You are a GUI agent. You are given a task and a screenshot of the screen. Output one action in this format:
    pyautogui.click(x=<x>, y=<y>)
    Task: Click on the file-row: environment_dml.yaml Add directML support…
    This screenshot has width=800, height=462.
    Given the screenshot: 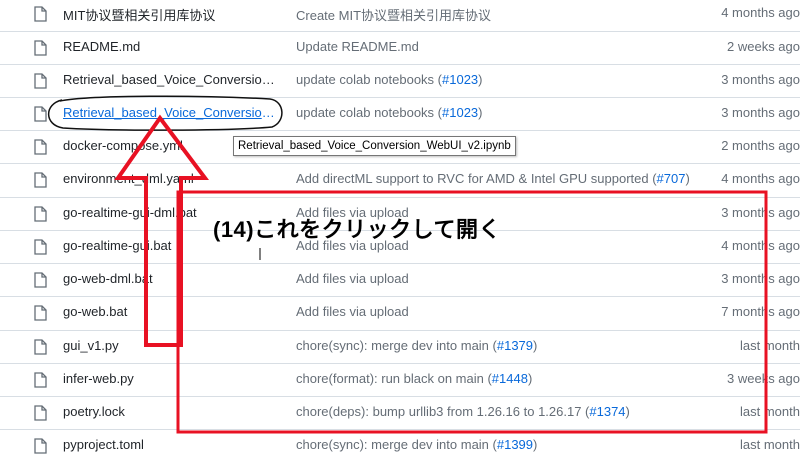 What is the action you would take?
    pyautogui.click(x=400, y=179)
    